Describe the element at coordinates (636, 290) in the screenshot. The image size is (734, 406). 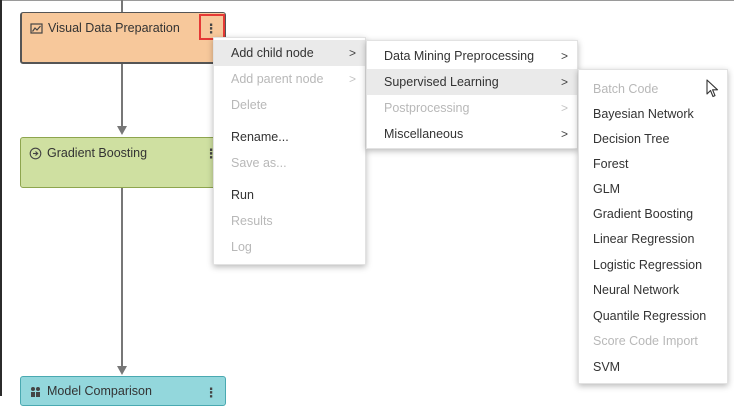
I see `menu-item-label: Neural Network` at that location.